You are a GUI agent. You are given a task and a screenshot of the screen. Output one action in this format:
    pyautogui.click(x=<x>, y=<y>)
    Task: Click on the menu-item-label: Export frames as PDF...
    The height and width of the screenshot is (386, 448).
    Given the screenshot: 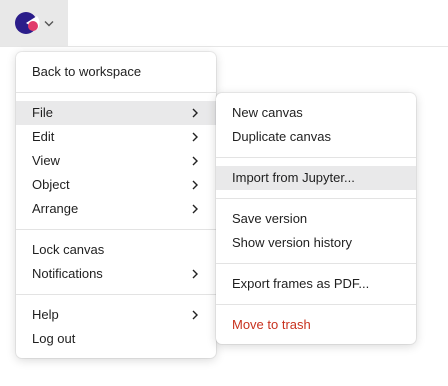 What is the action you would take?
    pyautogui.click(x=301, y=283)
    